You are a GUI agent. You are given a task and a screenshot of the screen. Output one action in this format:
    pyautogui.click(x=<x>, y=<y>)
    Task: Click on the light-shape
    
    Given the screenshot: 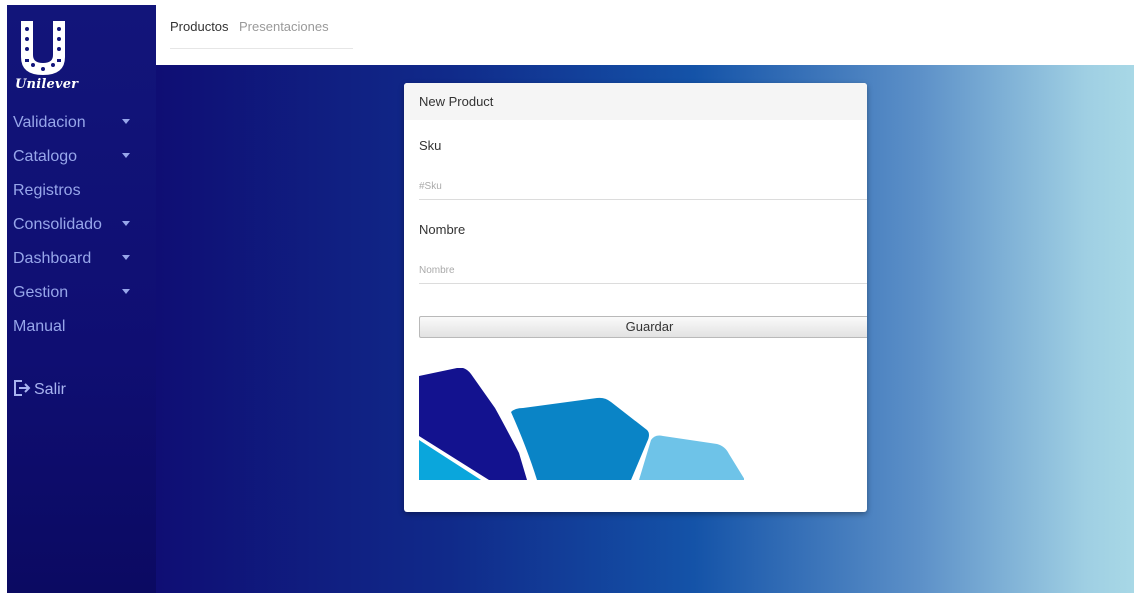 What is the action you would take?
    pyautogui.click(x=692, y=457)
    